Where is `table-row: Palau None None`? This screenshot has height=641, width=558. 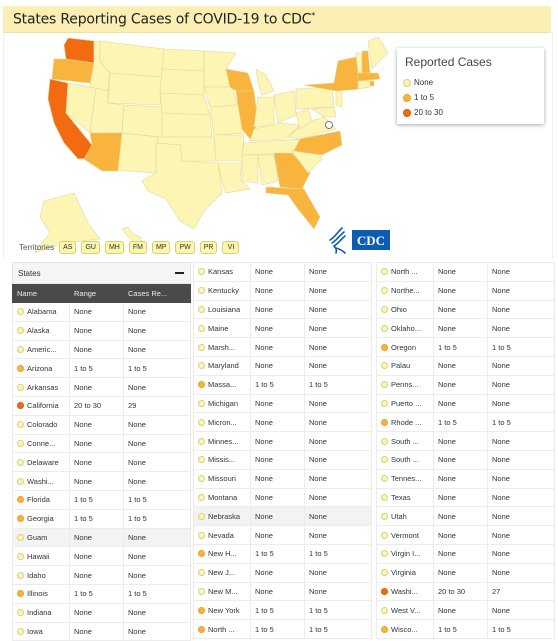
table-row: Palau None None is located at coordinates (465, 365).